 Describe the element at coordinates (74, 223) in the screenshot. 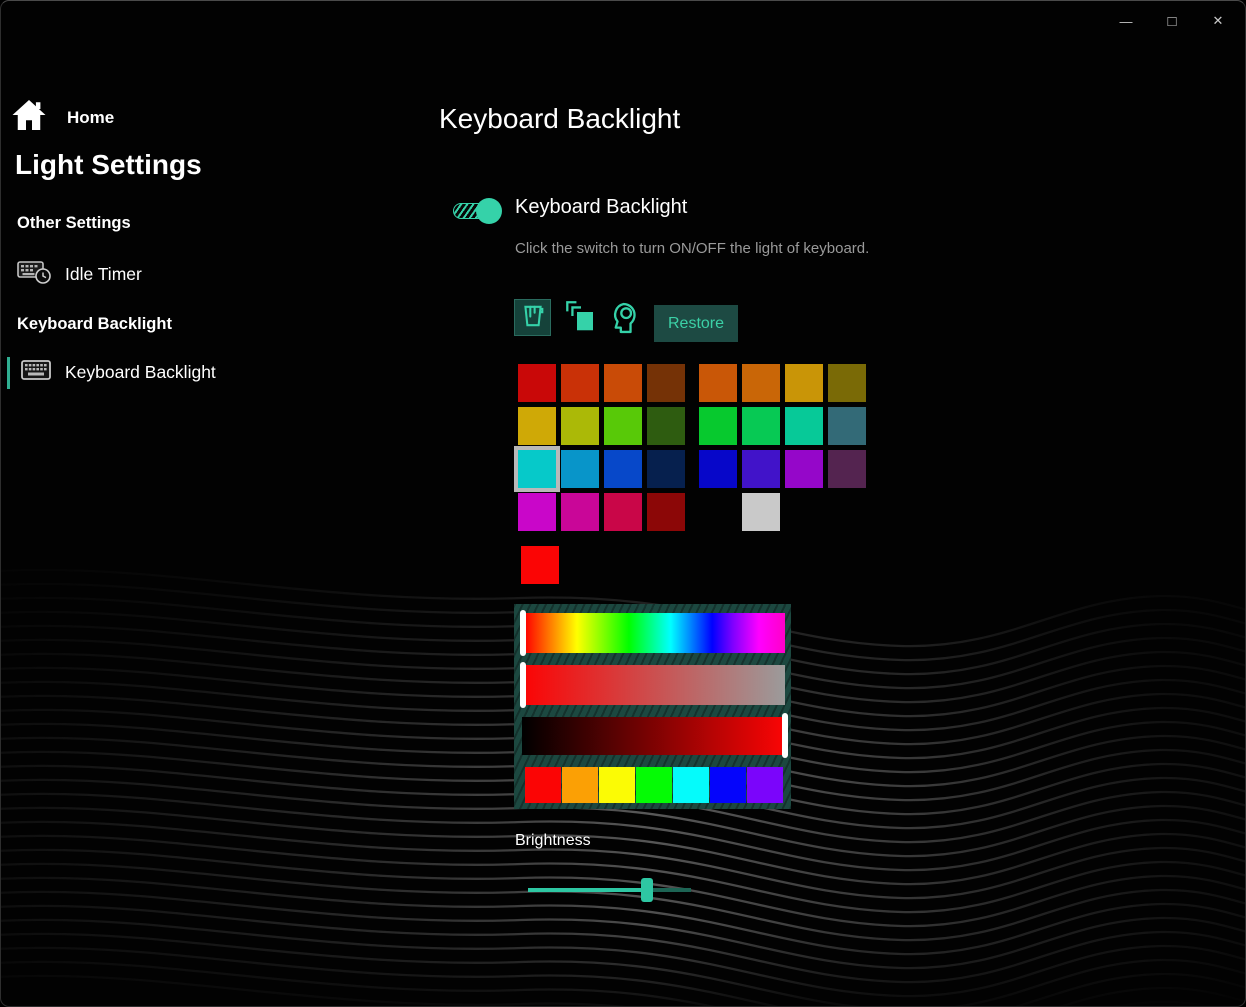

I see `sidebar-section-other-settings: Other Settings` at that location.